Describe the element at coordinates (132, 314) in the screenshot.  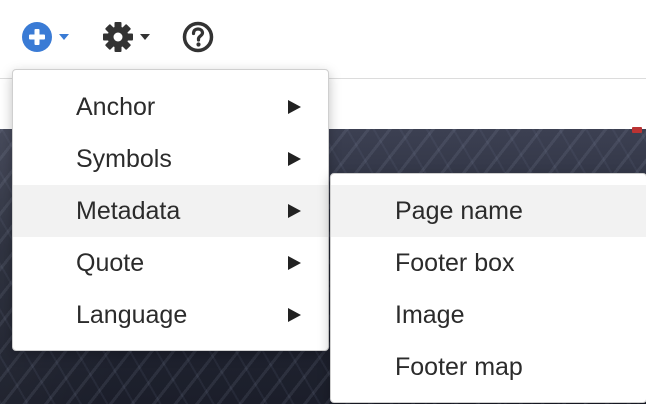
I see `menu-item-label: Language` at that location.